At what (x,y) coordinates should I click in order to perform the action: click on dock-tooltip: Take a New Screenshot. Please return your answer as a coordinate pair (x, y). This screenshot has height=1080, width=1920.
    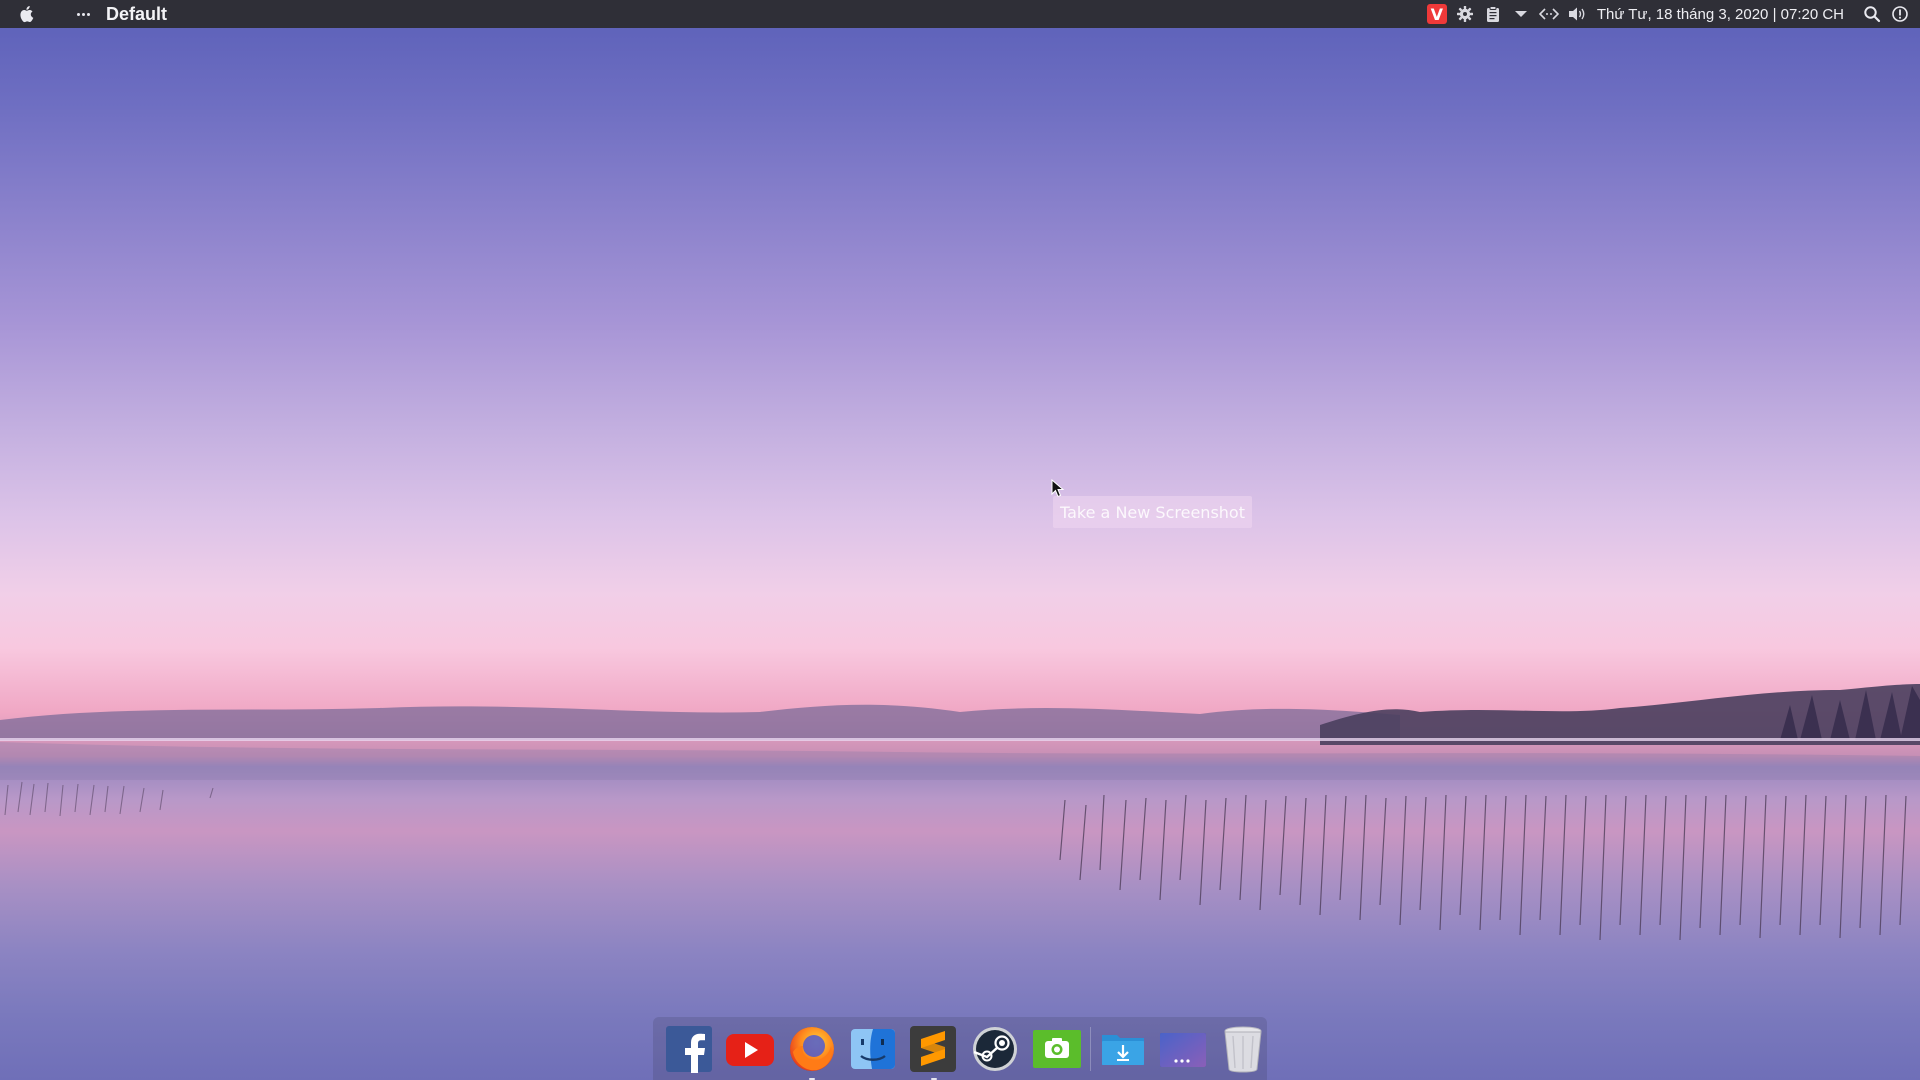
    Looking at the image, I should click on (1152, 512).